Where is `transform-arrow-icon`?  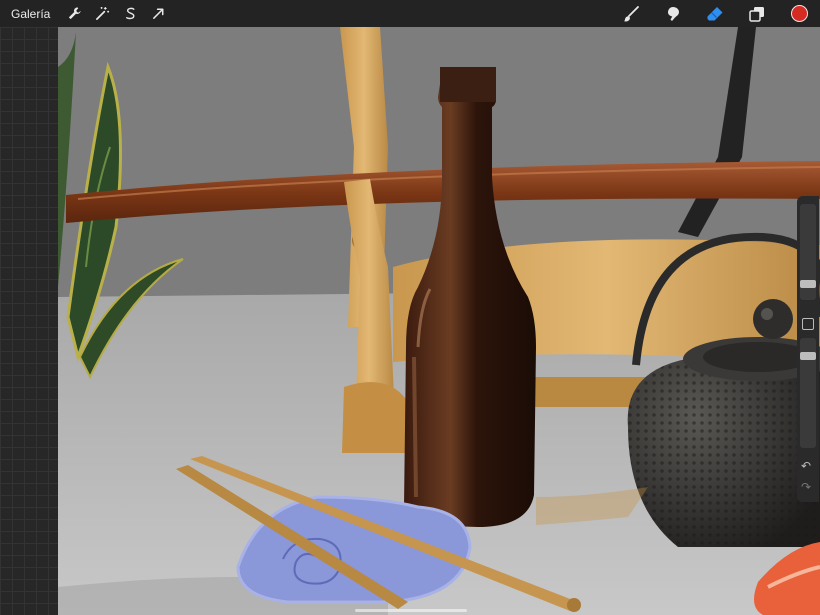
transform-arrow-icon is located at coordinates (158, 13).